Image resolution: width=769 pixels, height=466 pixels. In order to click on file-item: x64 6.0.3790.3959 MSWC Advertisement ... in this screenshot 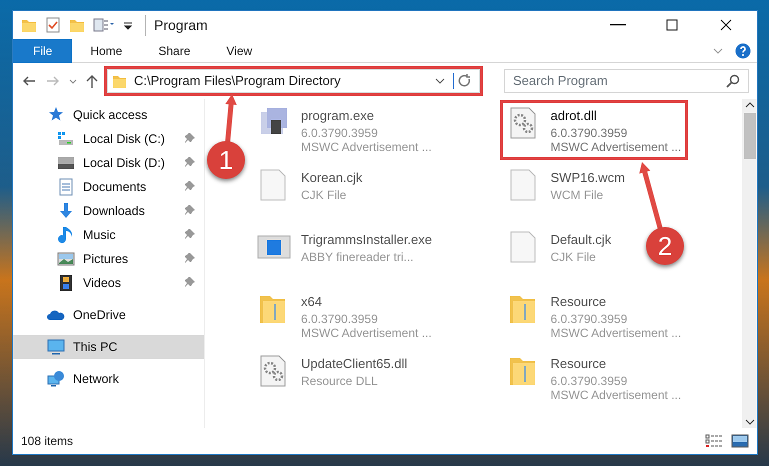, I will do `click(344, 316)`.